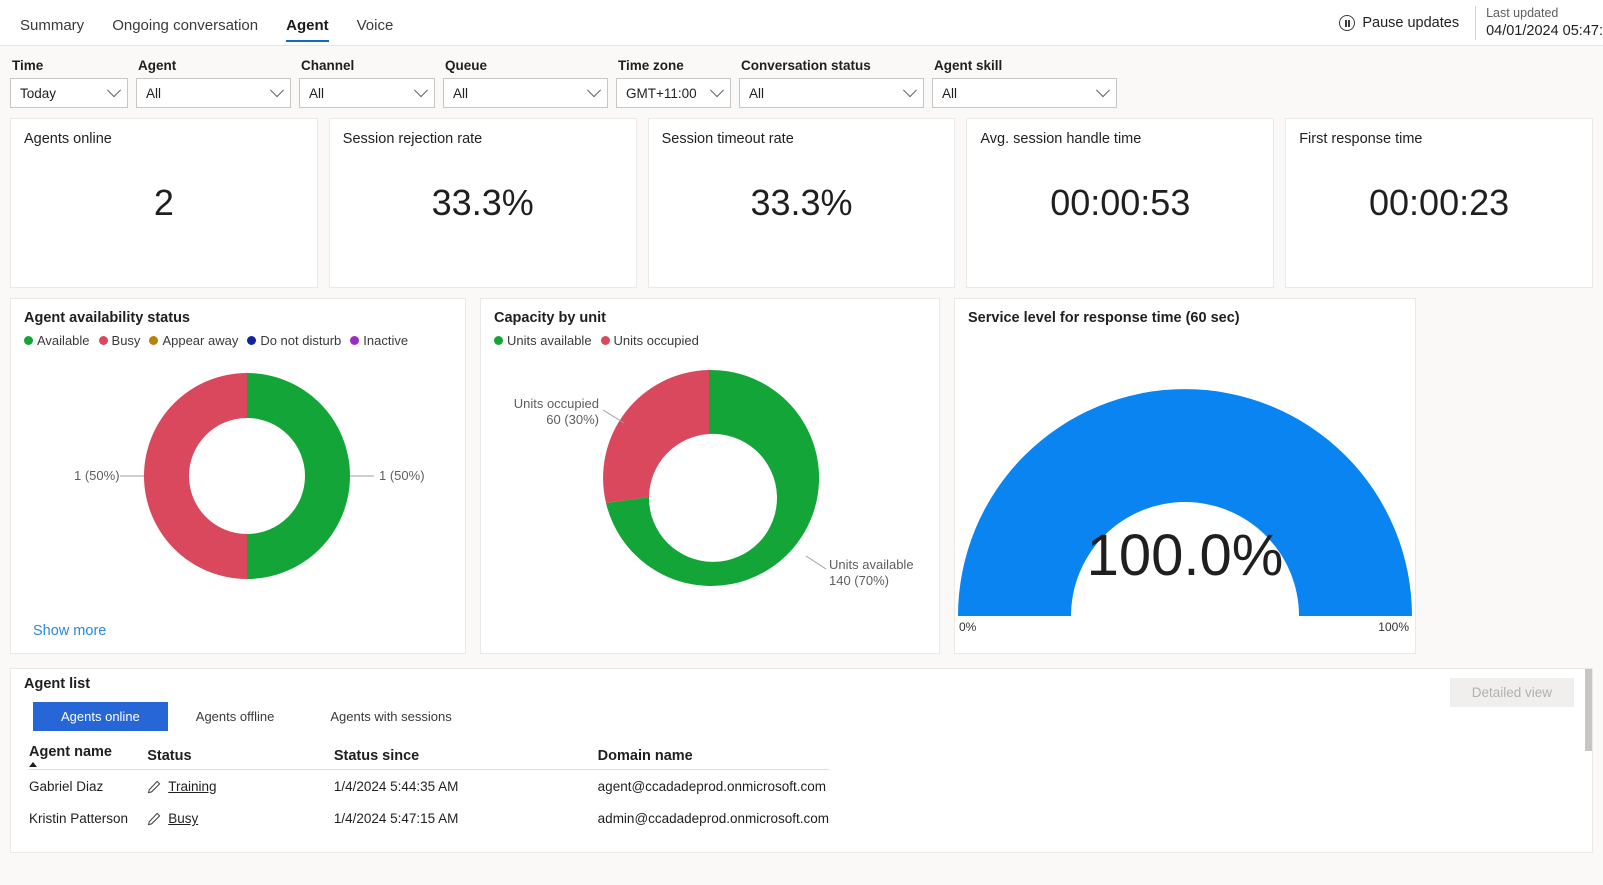  Describe the element at coordinates (240, 786) in the screenshot. I see `cell-status: Training` at that location.